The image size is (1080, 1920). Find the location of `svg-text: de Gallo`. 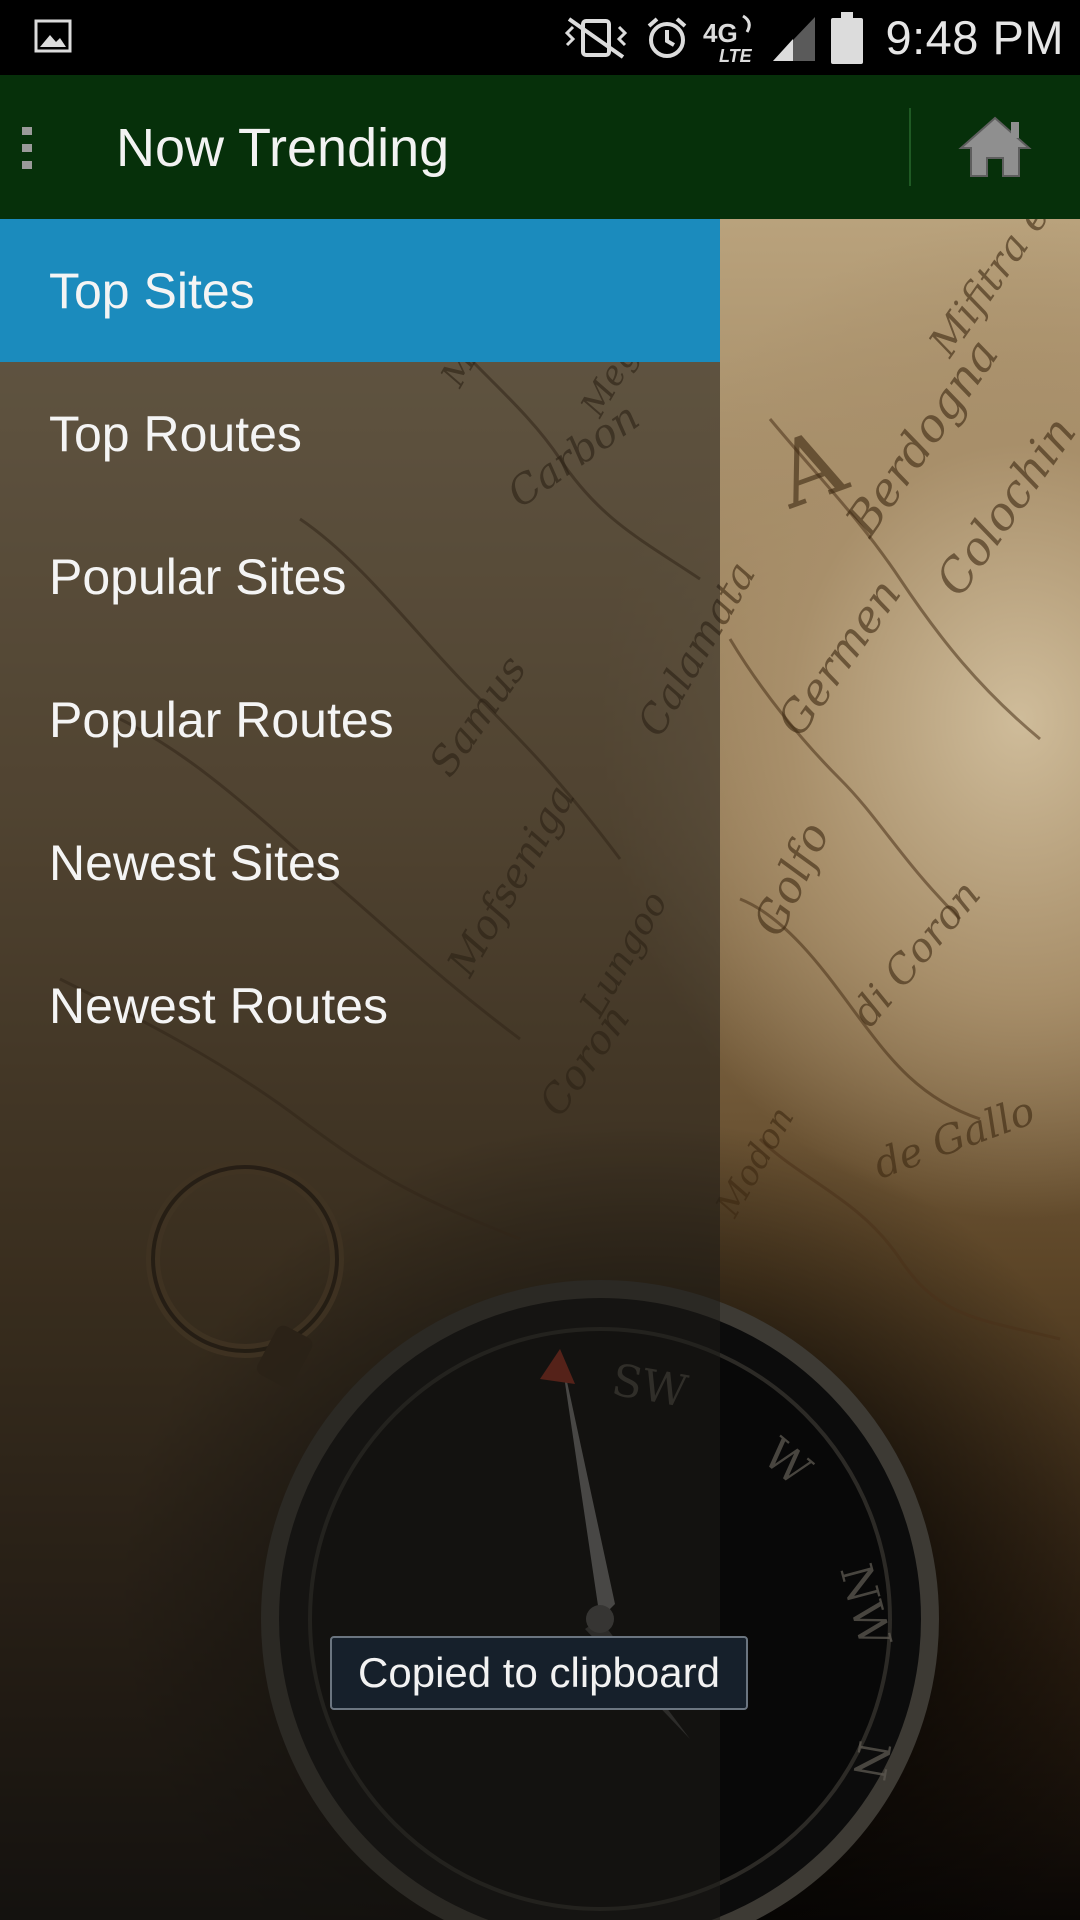

svg-text: de Gallo is located at coordinates (954, 1138).